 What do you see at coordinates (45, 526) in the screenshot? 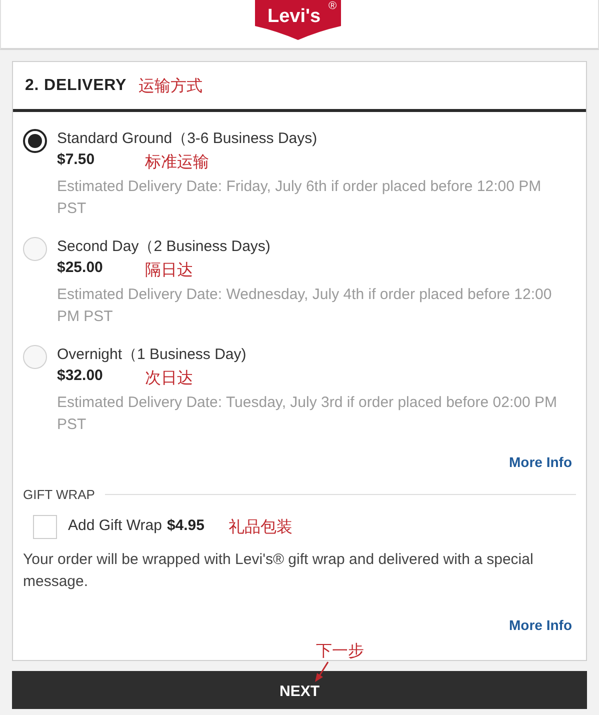
I see `checkbox` at bounding box center [45, 526].